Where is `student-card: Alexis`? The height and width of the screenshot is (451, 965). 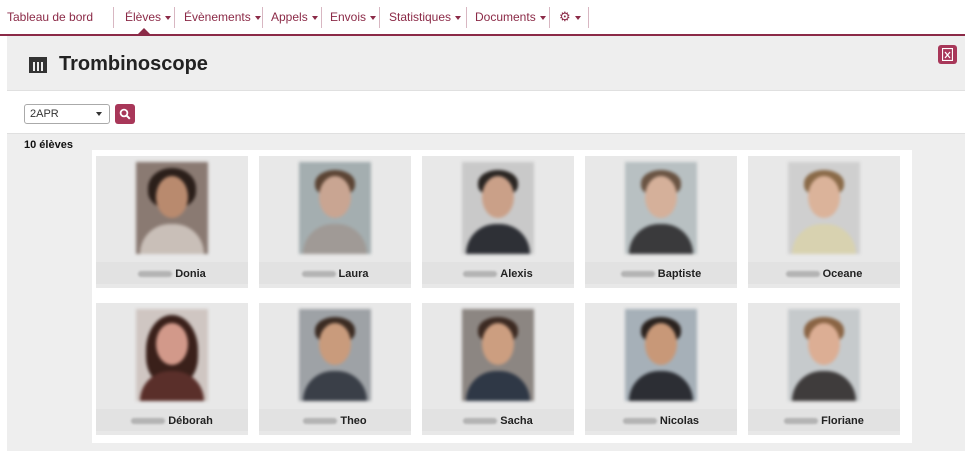 student-card: Alexis is located at coordinates (498, 222).